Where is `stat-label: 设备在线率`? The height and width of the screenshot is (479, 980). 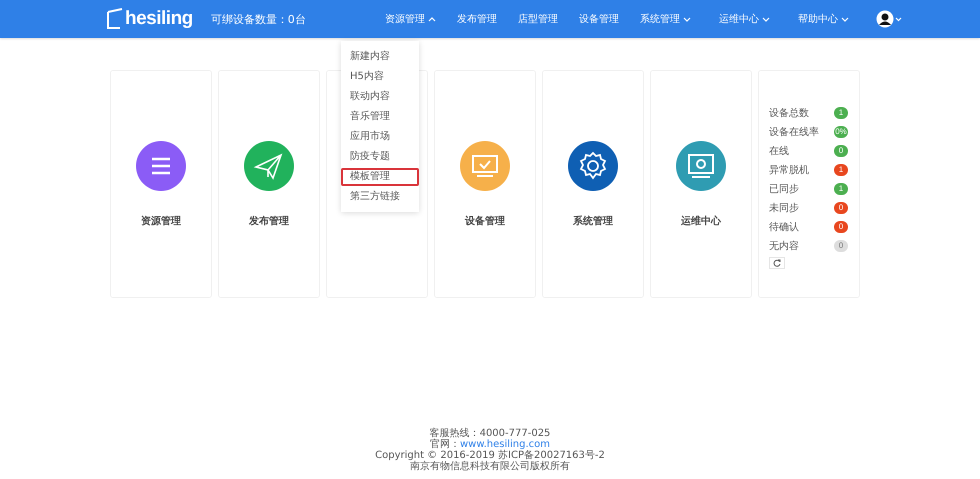 stat-label: 设备在线率 is located at coordinates (794, 132).